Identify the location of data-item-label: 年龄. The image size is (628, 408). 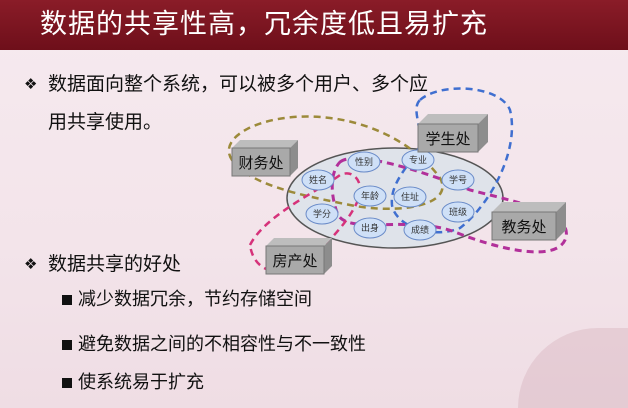
(370, 196).